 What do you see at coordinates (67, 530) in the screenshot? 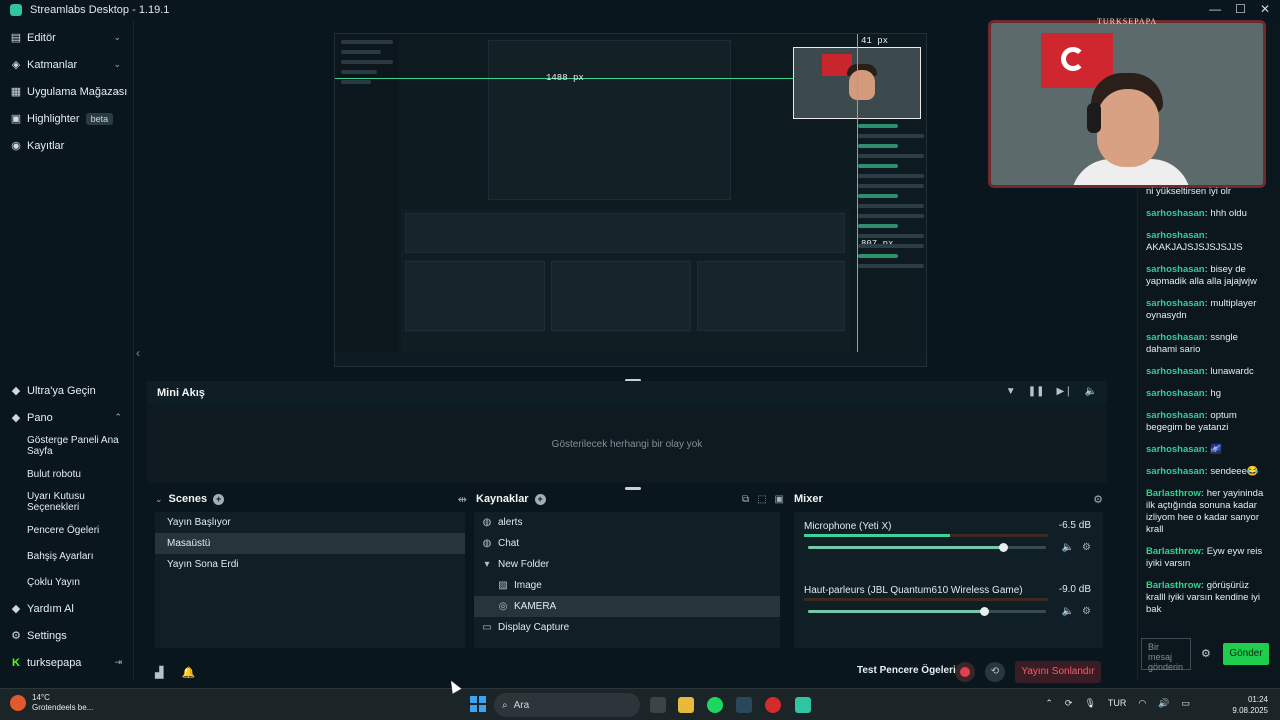
I see `sidebar-sub-widgets: Pencere Ögeleri` at bounding box center [67, 530].